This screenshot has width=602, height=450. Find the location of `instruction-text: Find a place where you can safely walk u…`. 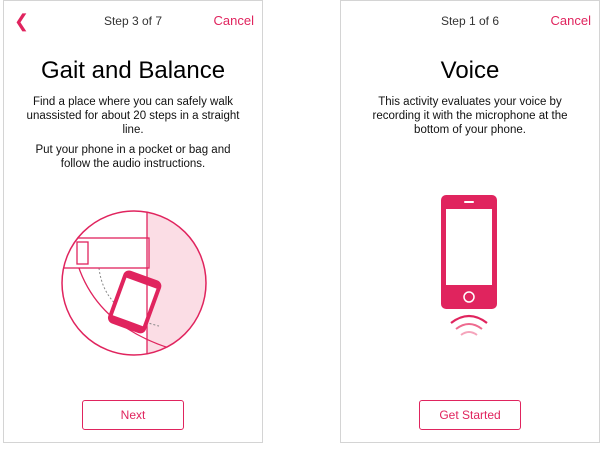

instruction-text: Find a place where you can safely walk u… is located at coordinates (133, 116).